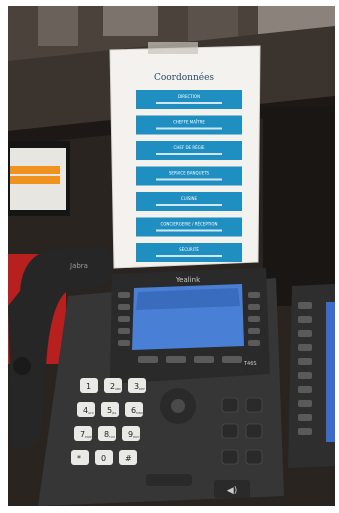 The width and height of the screenshot is (339, 513). Describe the element at coordinates (189, 198) in the screenshot. I see `sign-row-label: CUISINE` at that location.